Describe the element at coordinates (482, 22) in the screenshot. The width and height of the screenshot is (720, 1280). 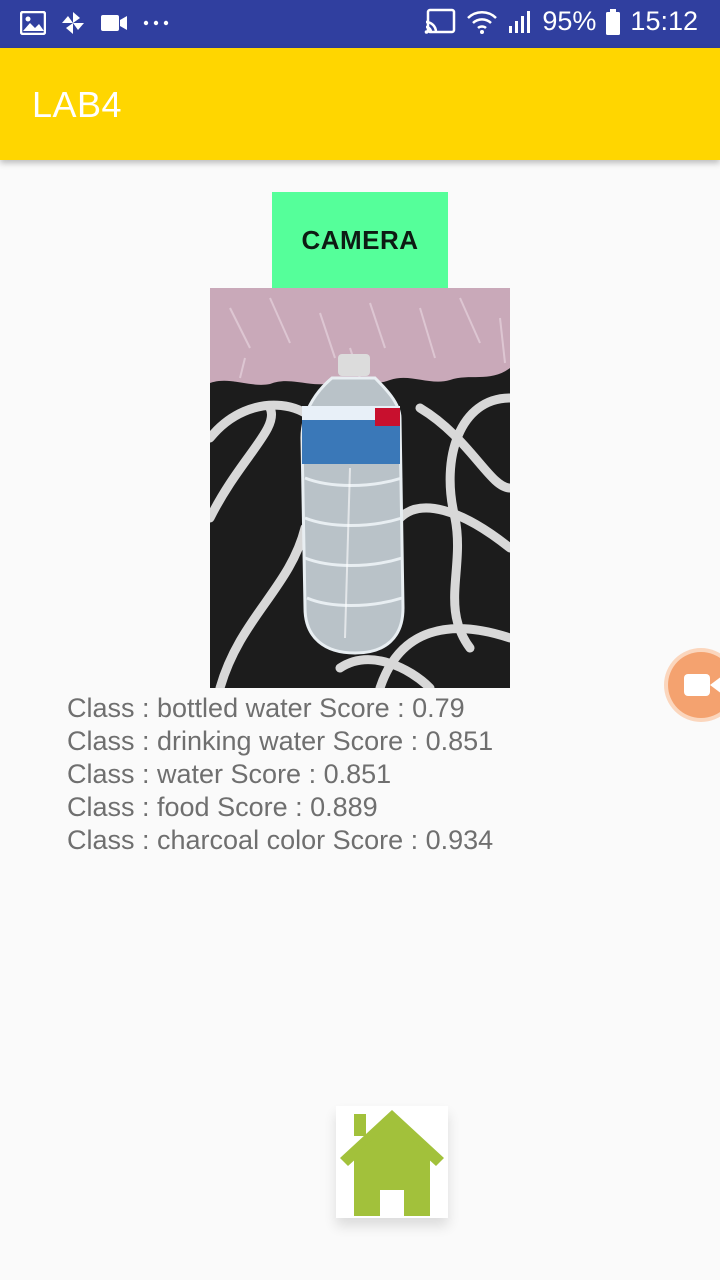
I see `wifi-icon` at that location.